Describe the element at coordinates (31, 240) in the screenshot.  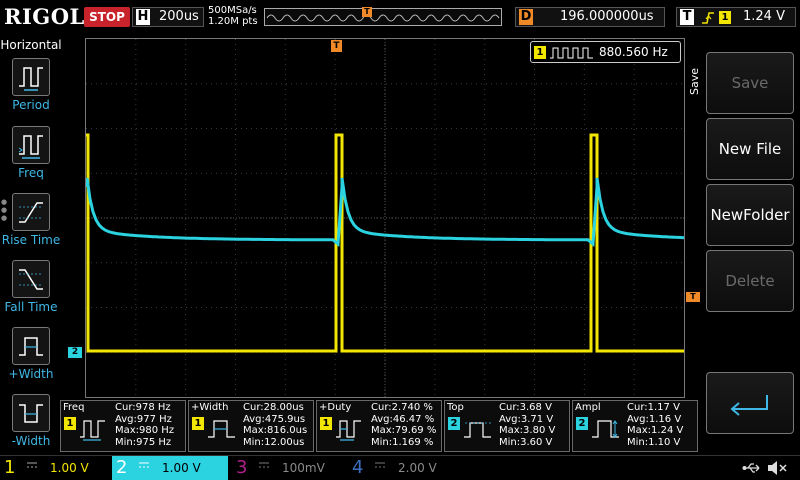
I see `measure-rise-time-label: Rise Time` at that location.